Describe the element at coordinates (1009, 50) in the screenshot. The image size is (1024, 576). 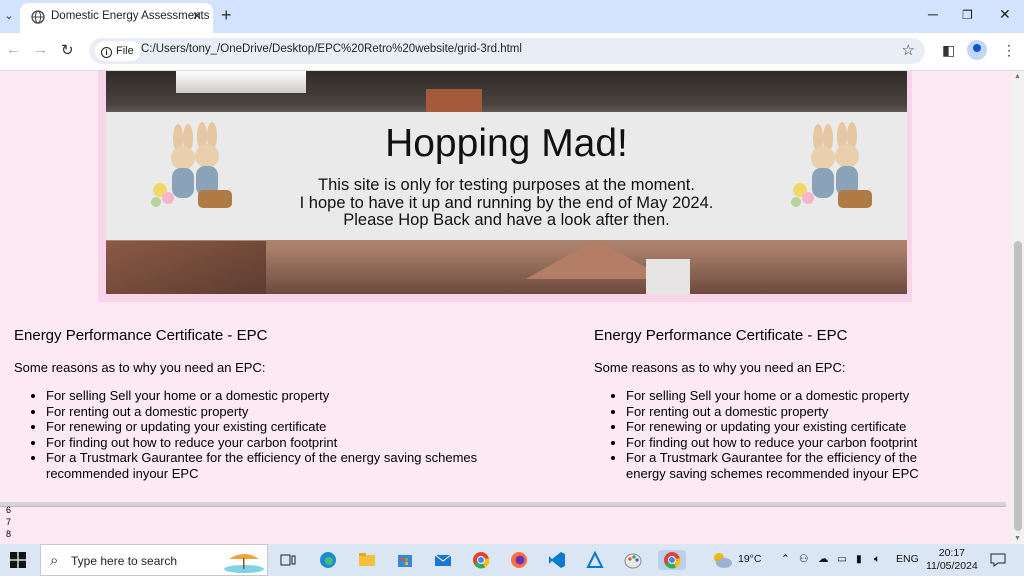
I see `menu-kebab-icon: ⋮` at that location.